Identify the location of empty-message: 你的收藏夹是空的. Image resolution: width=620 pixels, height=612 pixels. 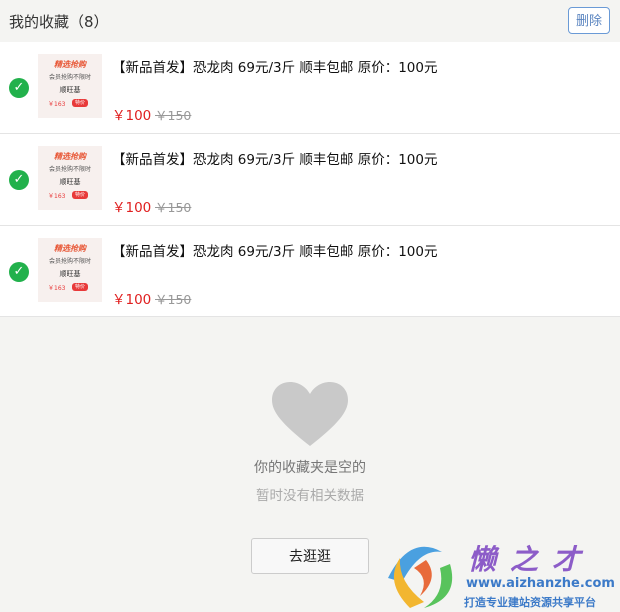
(310, 468).